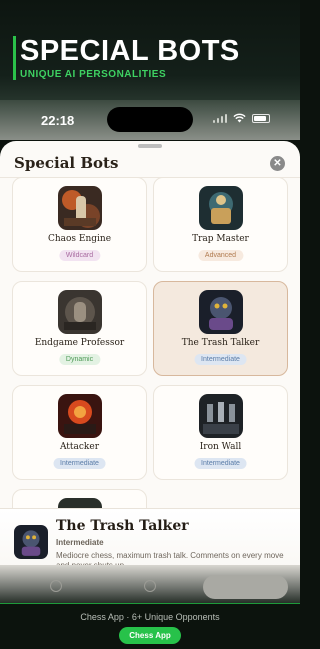 The image size is (320, 649). What do you see at coordinates (56, 586) in the screenshot?
I see `tab-home-icon` at bounding box center [56, 586].